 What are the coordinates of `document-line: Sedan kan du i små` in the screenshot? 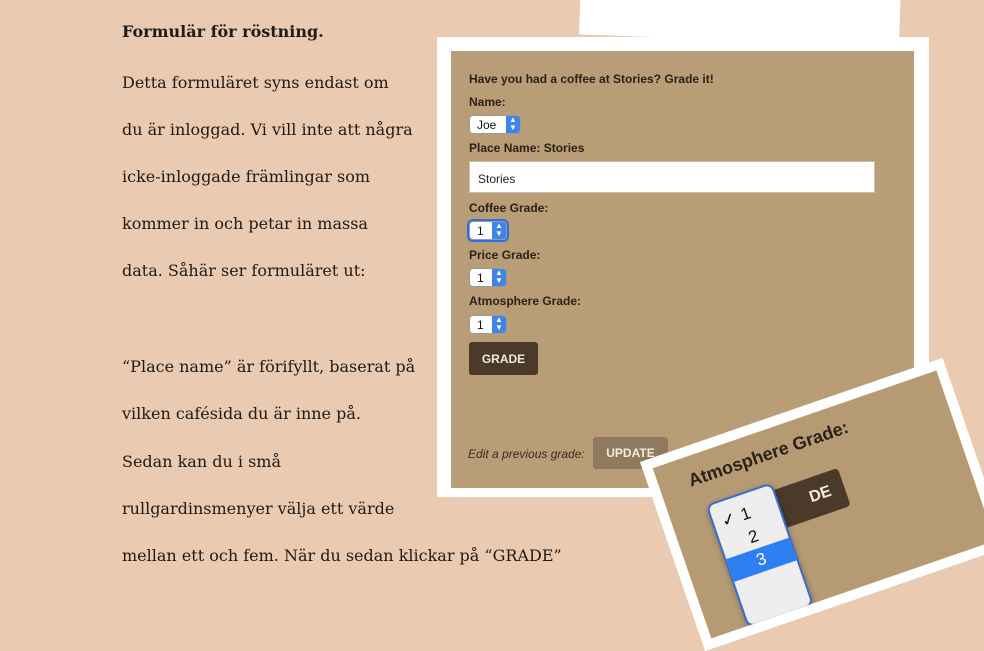 It's located at (201, 461).